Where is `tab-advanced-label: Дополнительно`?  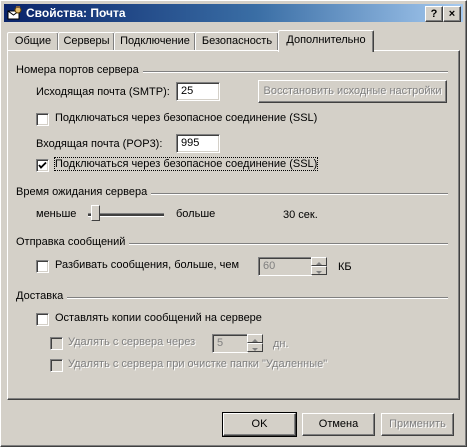 tab-advanced-label: Дополнительно is located at coordinates (326, 40).